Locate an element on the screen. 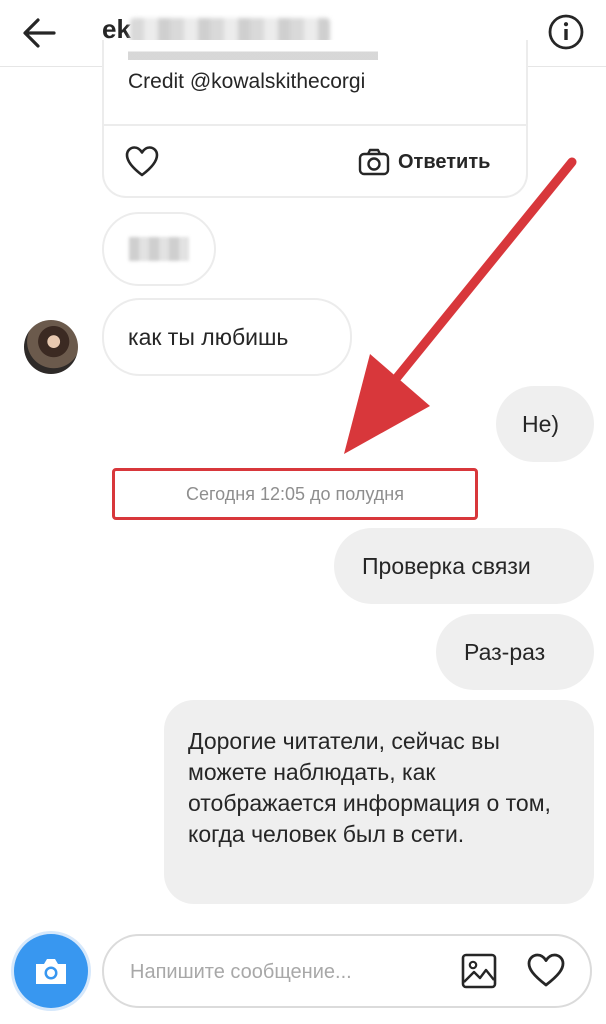  info-circle-icon is located at coordinates (566, 32).